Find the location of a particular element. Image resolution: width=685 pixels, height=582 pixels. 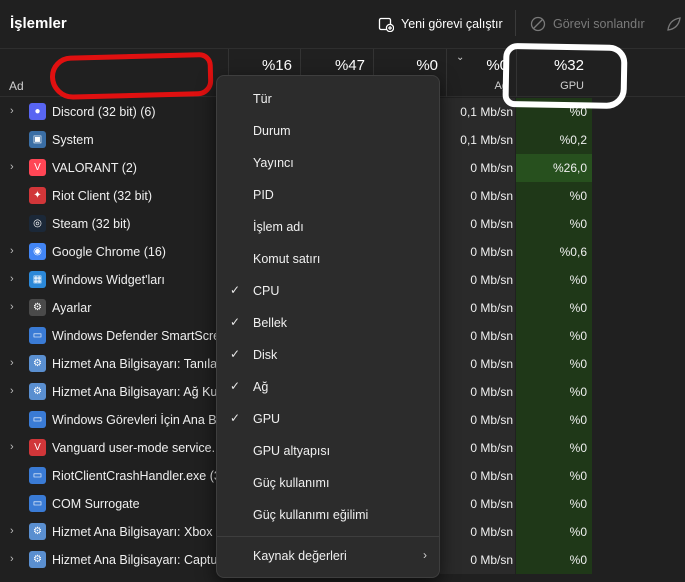

disk-total: %0 is located at coordinates (427, 65).